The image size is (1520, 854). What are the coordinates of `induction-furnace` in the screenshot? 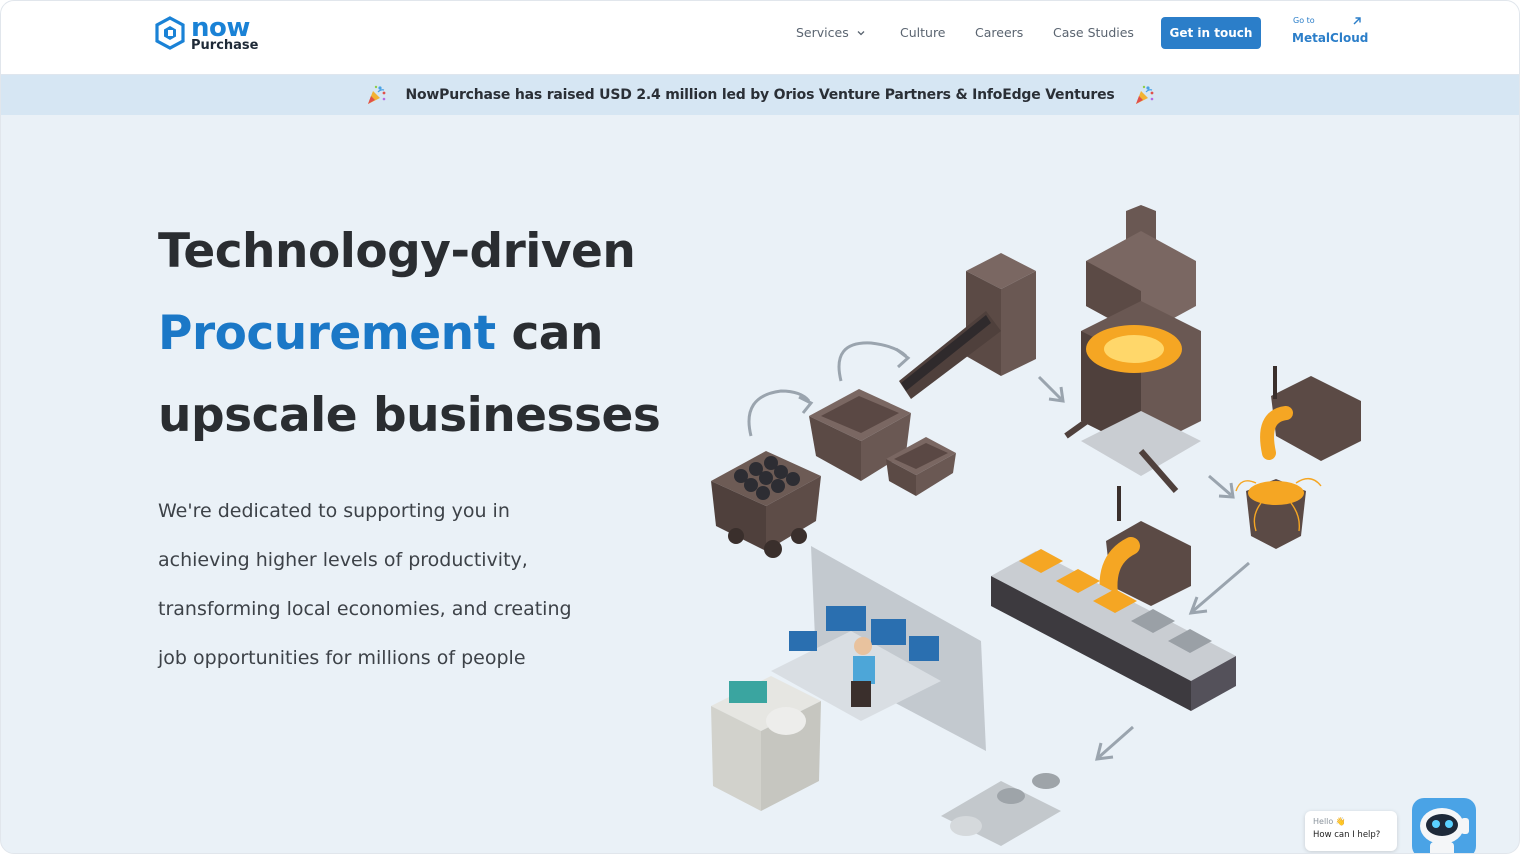 It's located at (1132, 349).